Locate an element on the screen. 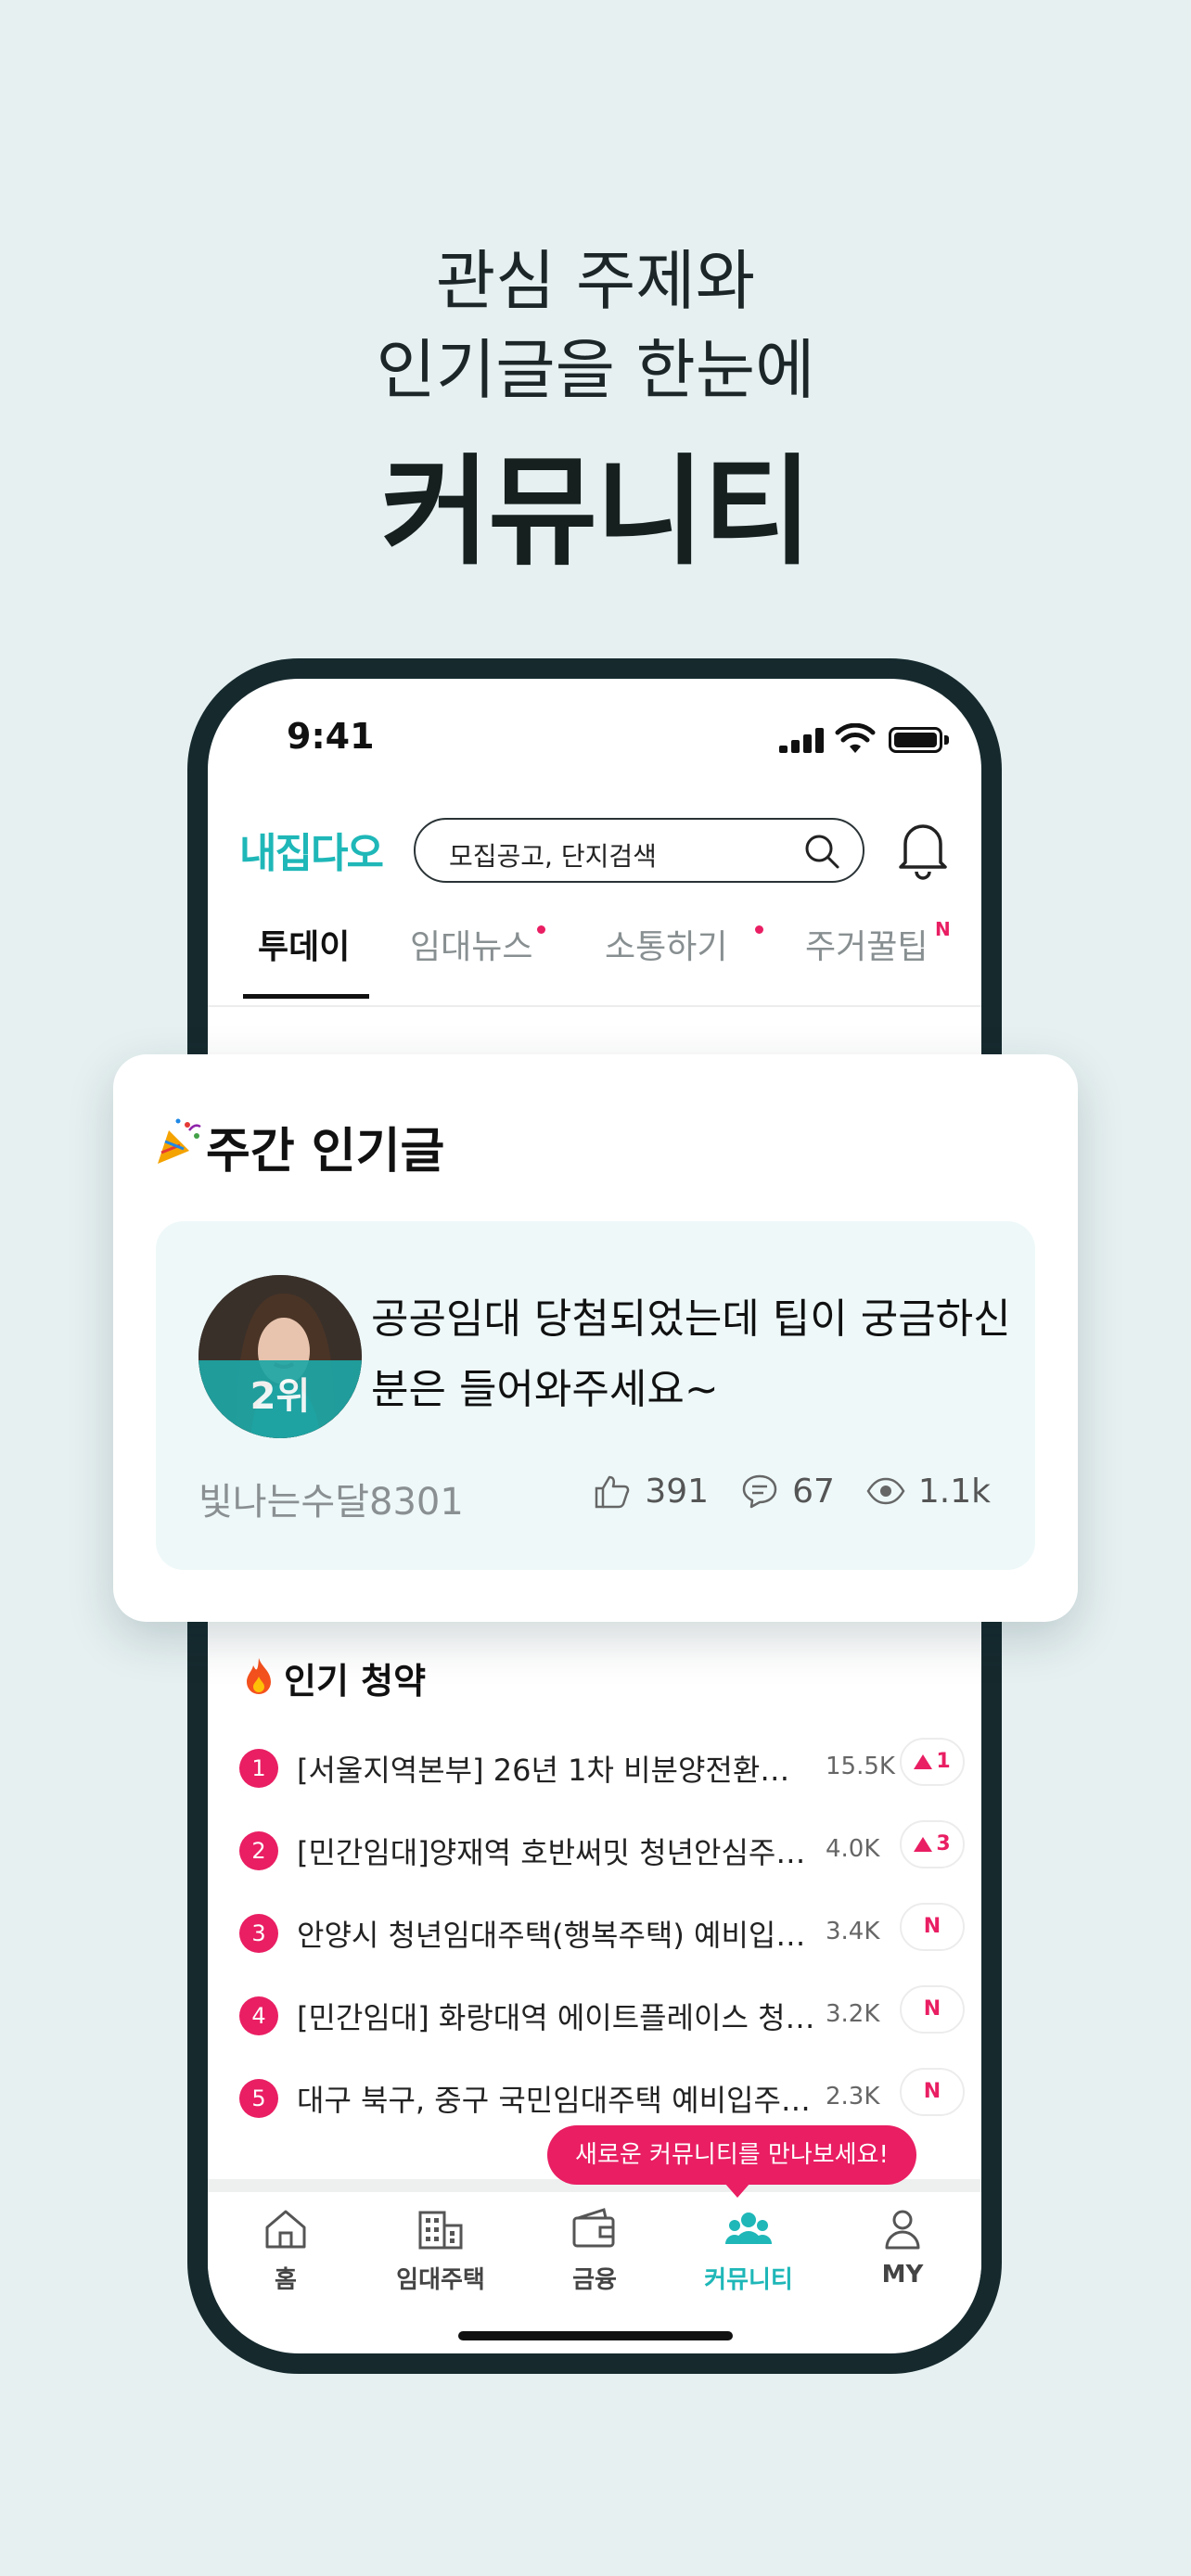 This screenshot has width=1191, height=2576. rank-title: 대구 북구, 중구 국민임대주택 예비입주자 모집 is located at coordinates (556, 2100).